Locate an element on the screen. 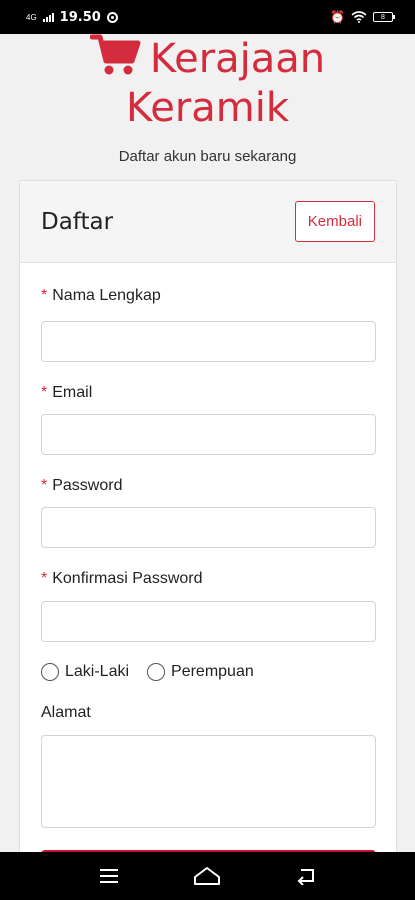 This screenshot has width=415, height=900. status-right: ⏰ 8 is located at coordinates (362, 17).